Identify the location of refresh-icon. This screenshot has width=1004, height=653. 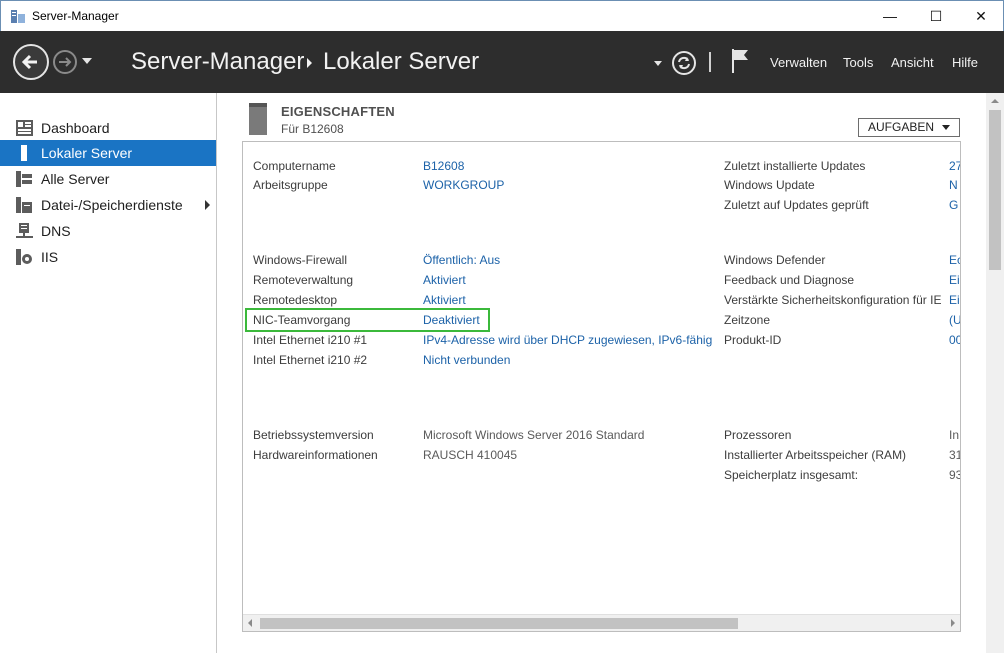
(684, 63).